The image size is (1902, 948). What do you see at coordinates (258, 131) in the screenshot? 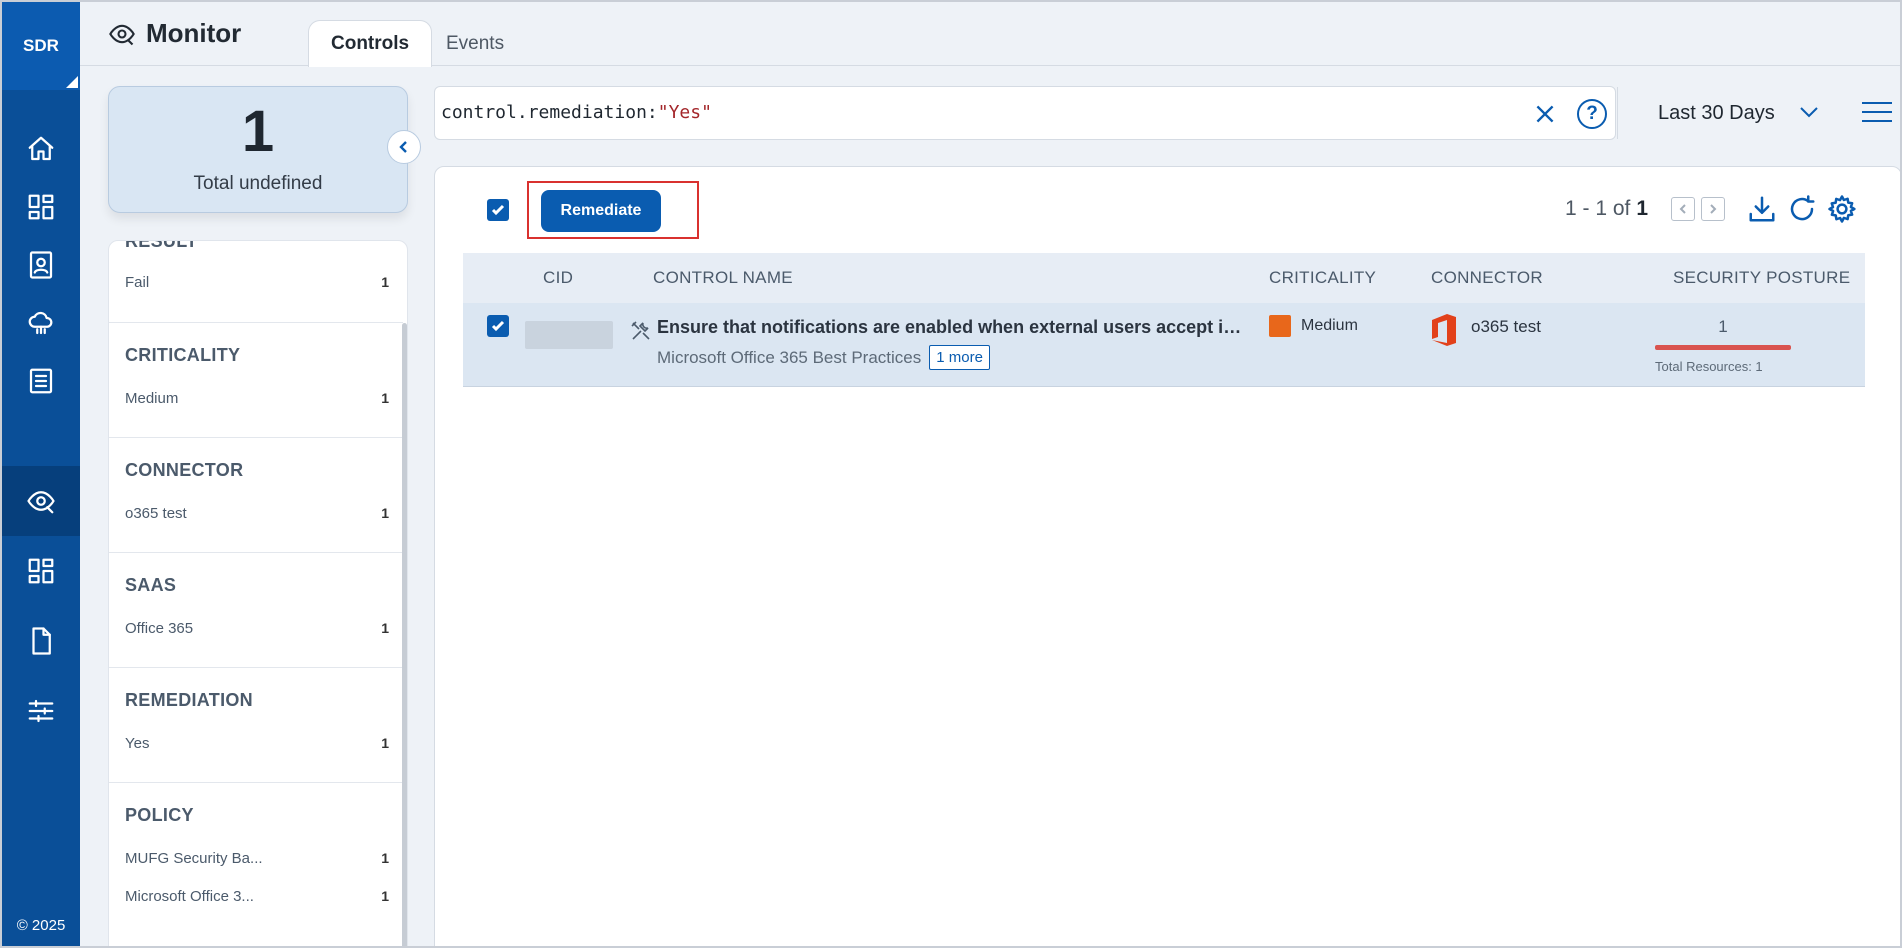
I see `total-count: 1` at bounding box center [258, 131].